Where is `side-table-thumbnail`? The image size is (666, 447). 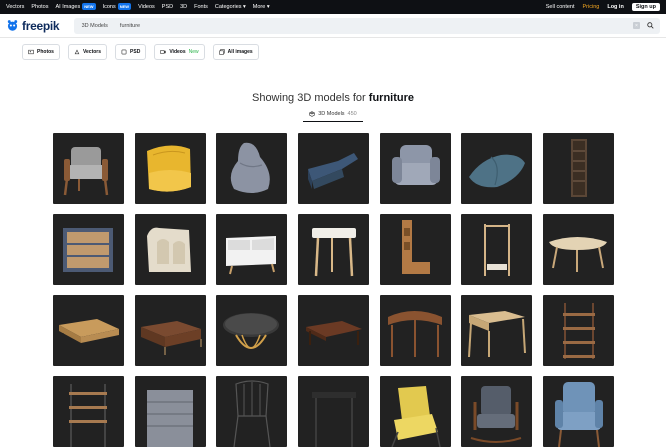 side-table-thumbnail is located at coordinates (334, 252).